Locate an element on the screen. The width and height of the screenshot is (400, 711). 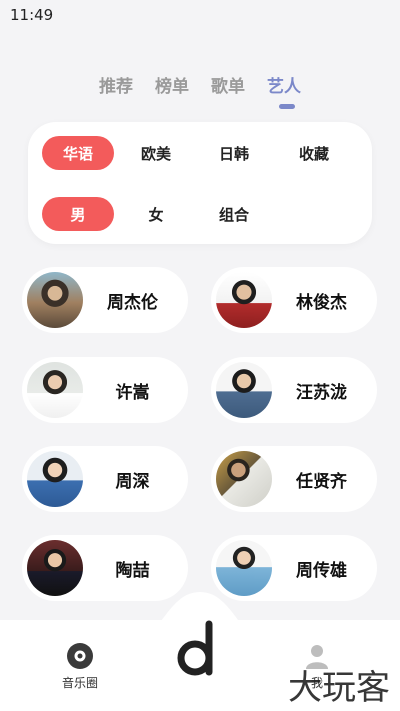
center-logo-icon is located at coordinates (200, 649).